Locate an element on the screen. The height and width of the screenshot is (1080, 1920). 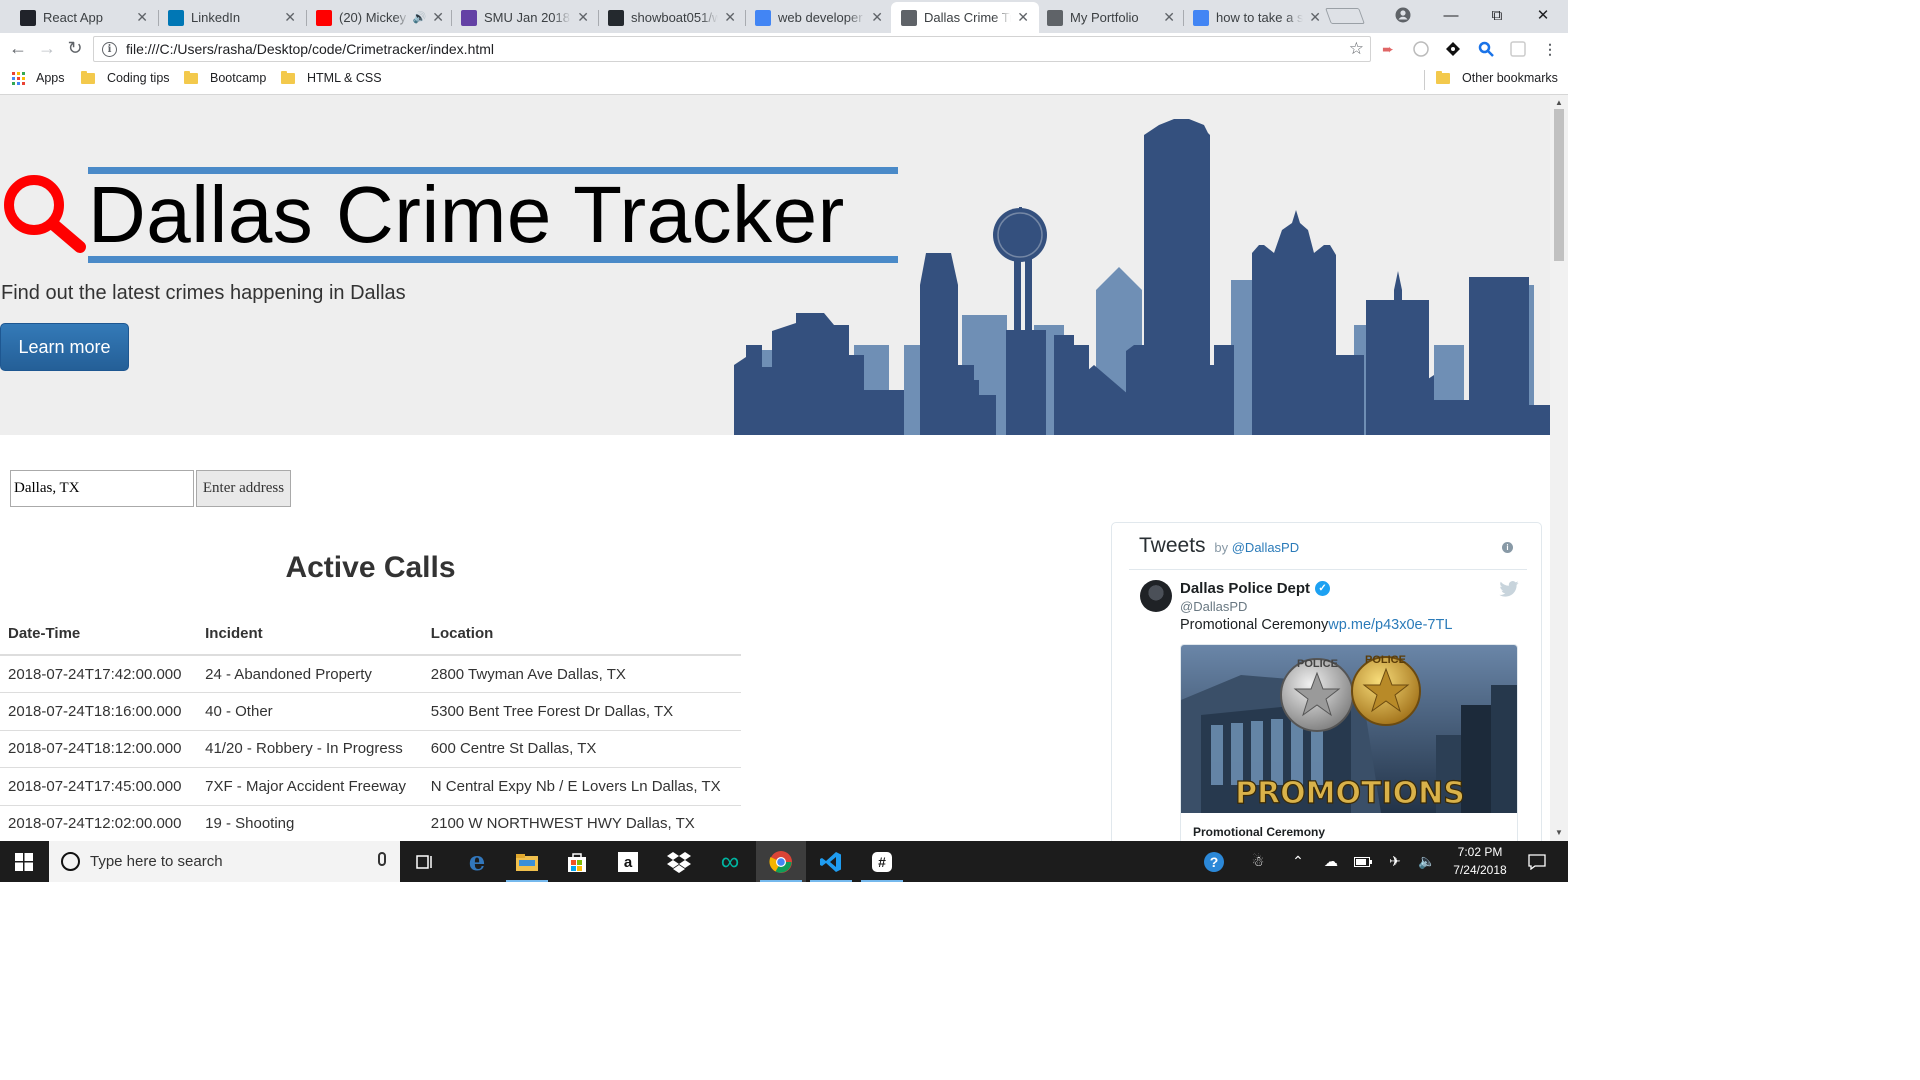
menu-kebab-icon: ⋮ is located at coordinates (1550, 49).